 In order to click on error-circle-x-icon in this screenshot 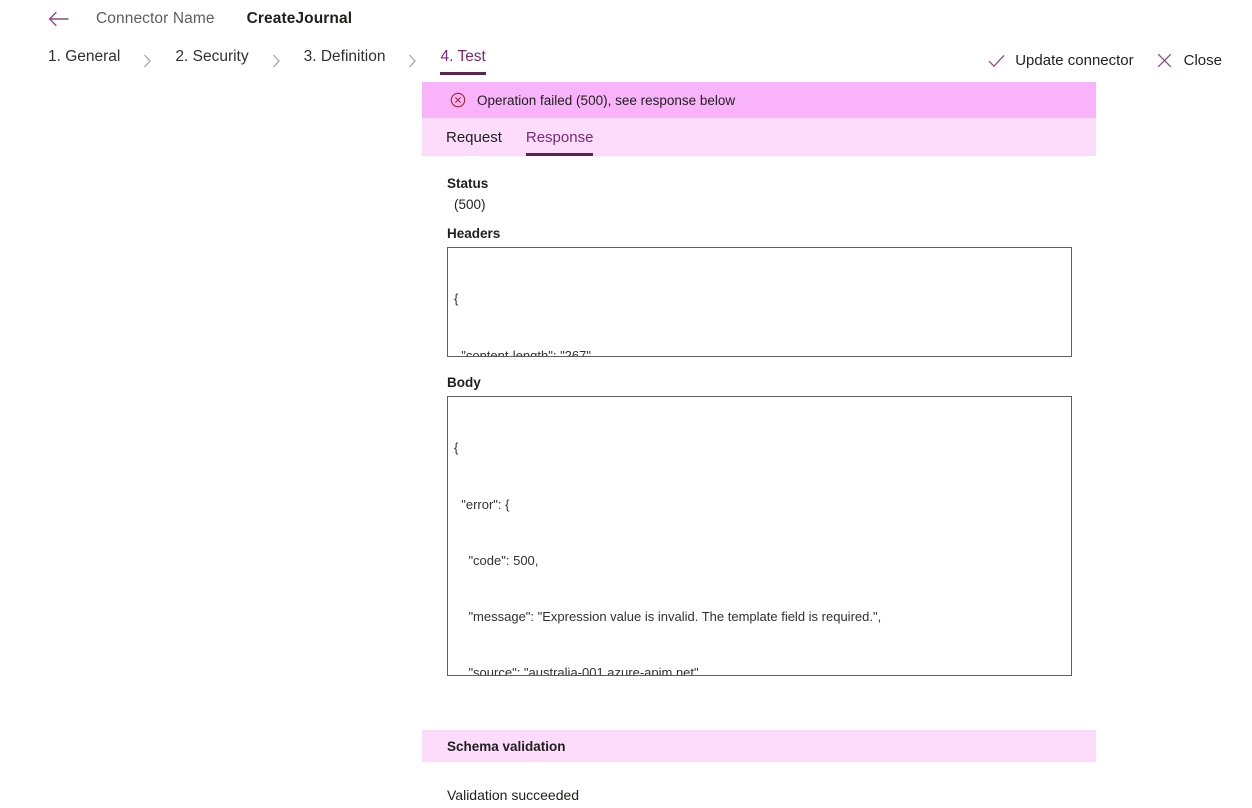, I will do `click(458, 100)`.